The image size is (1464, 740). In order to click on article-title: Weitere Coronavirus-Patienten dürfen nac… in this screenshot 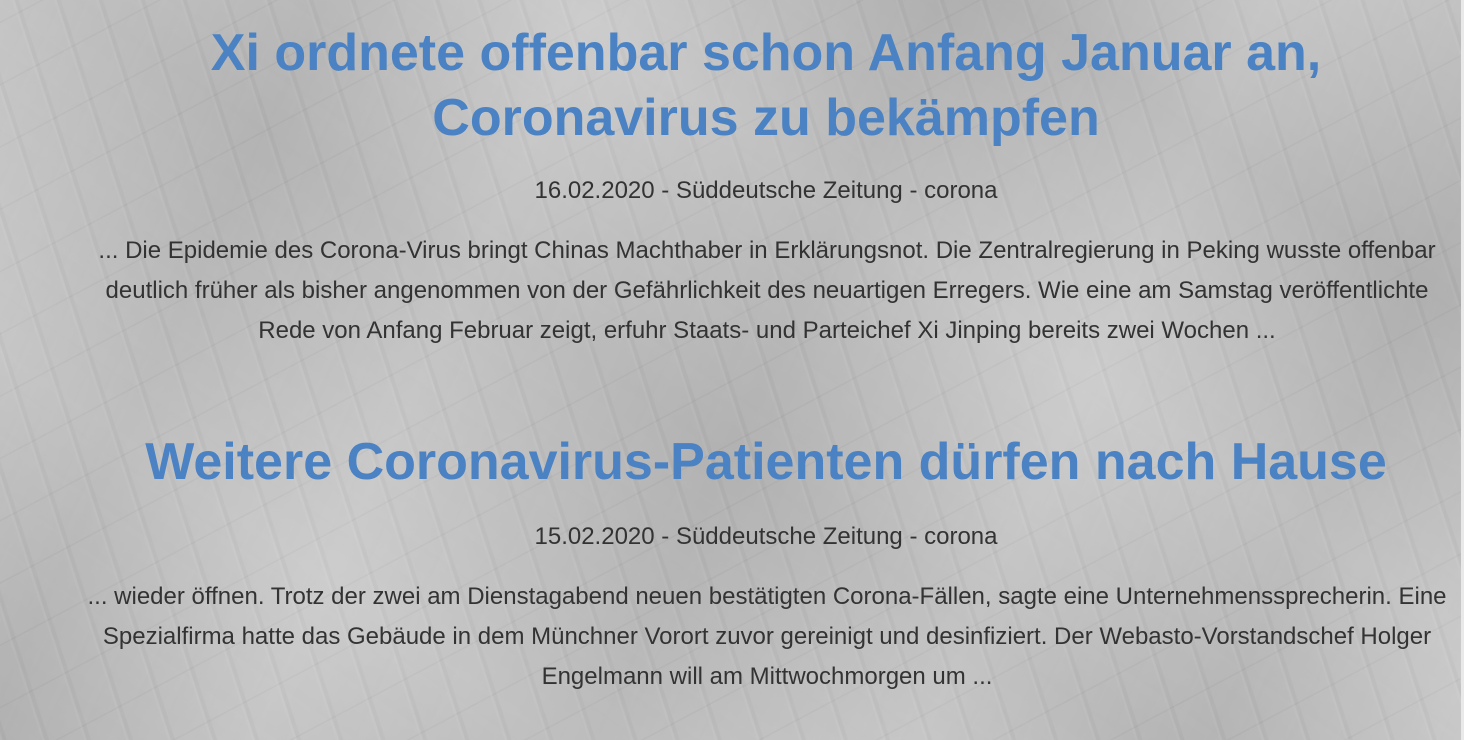, I will do `click(765, 462)`.